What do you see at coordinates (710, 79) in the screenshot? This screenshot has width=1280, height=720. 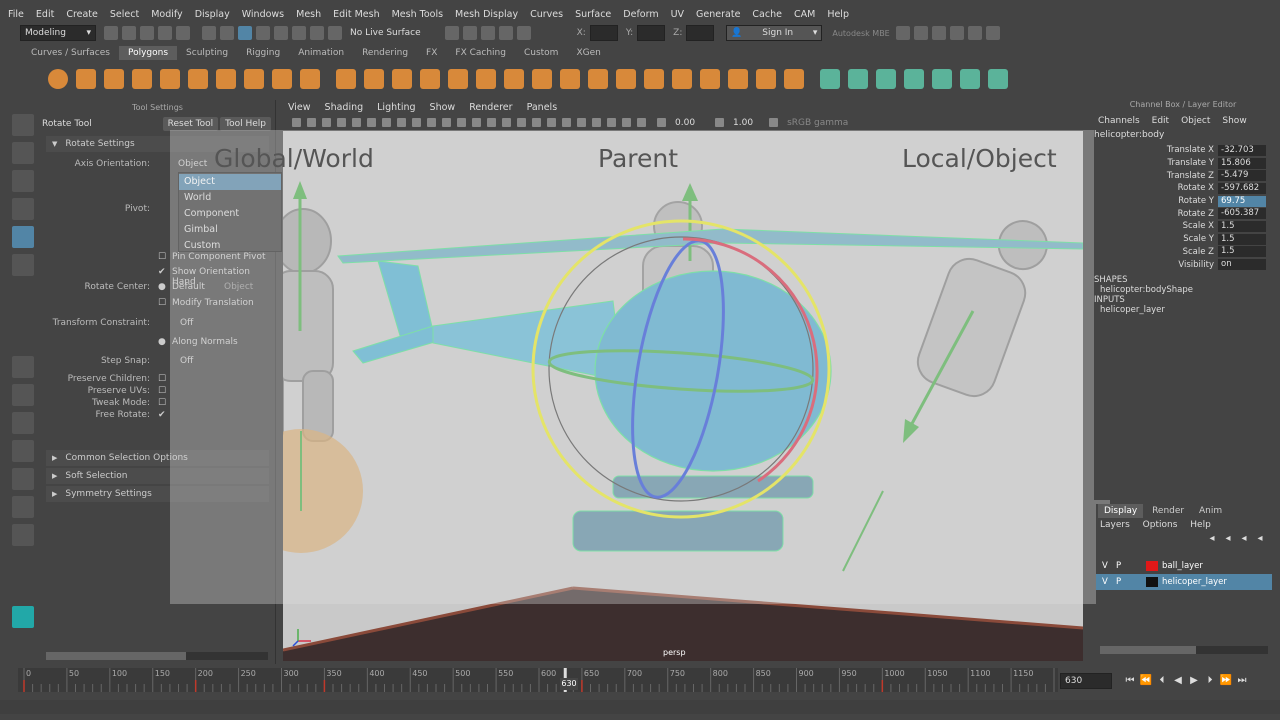 I see `slide-icon` at bounding box center [710, 79].